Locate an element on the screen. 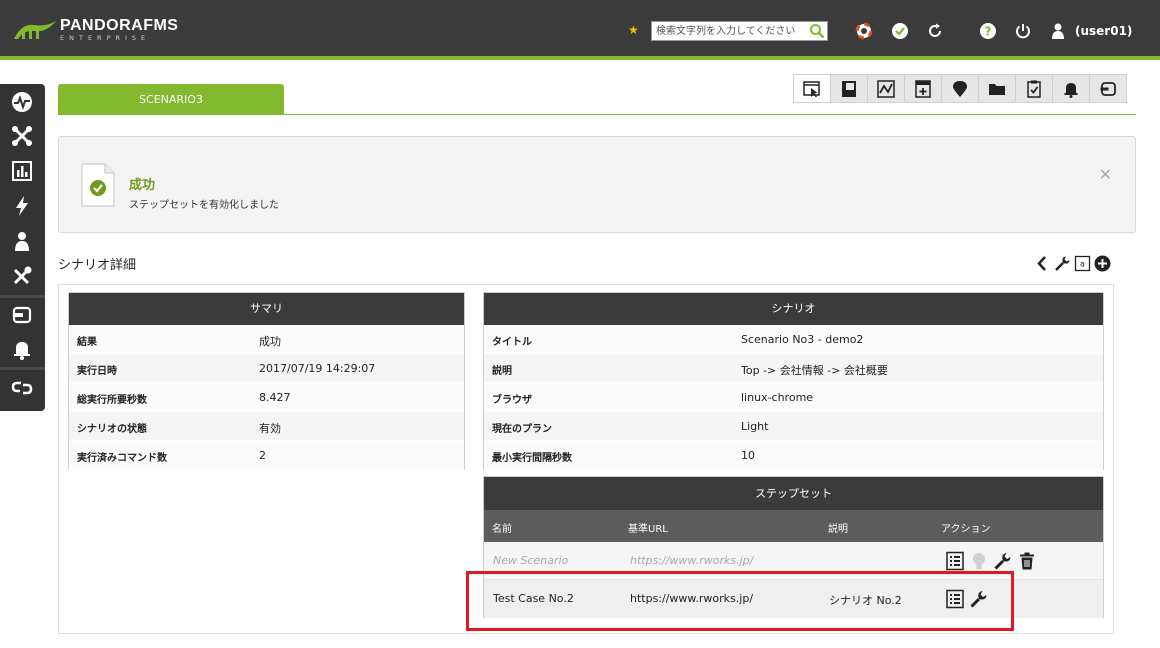 The height and width of the screenshot is (648, 1160). toolbar-scenario-view-button is located at coordinates (812, 88).